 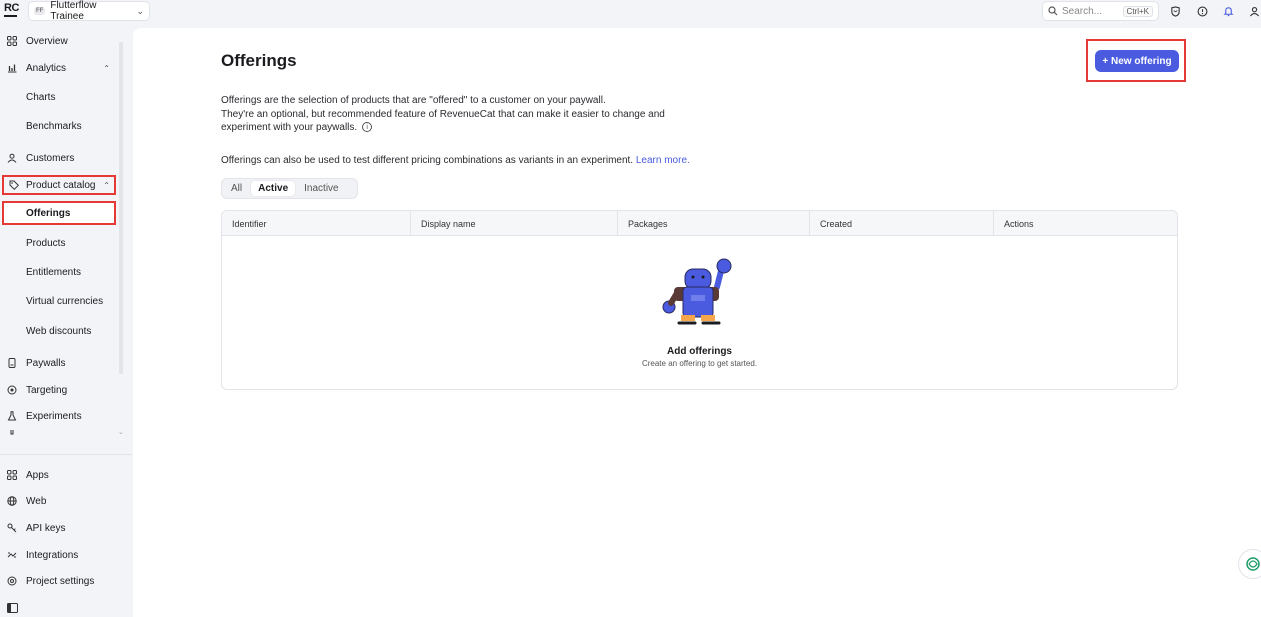 What do you see at coordinates (1202, 11) in the screenshot?
I see `help-icon` at bounding box center [1202, 11].